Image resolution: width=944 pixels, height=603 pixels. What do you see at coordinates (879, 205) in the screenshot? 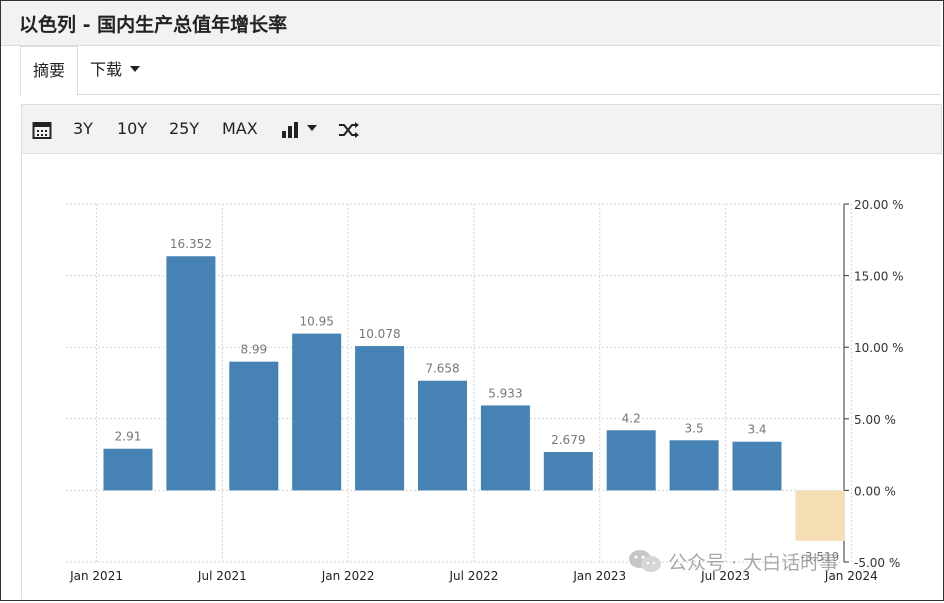
I see `y-tick-label: 20.00 %` at bounding box center [879, 205].